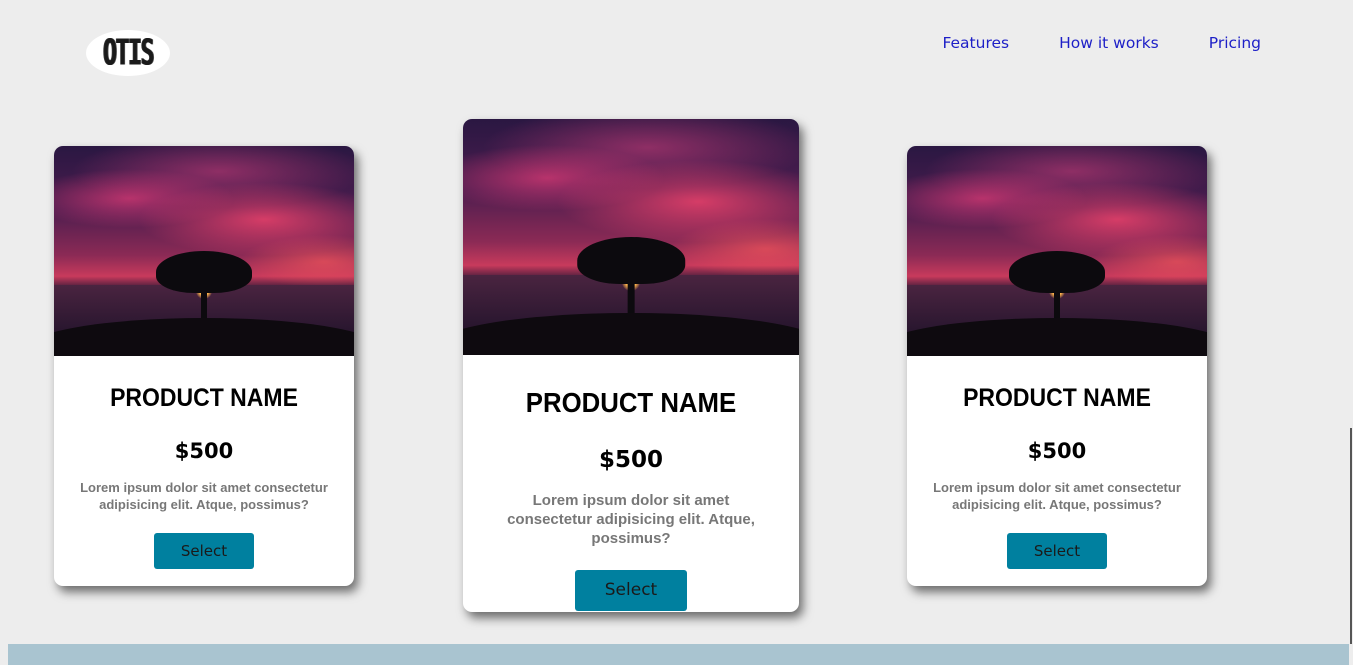 Image resolution: width=1353 pixels, height=665 pixels. I want to click on nav-link-how-it-works: How it works, so click(1109, 43).